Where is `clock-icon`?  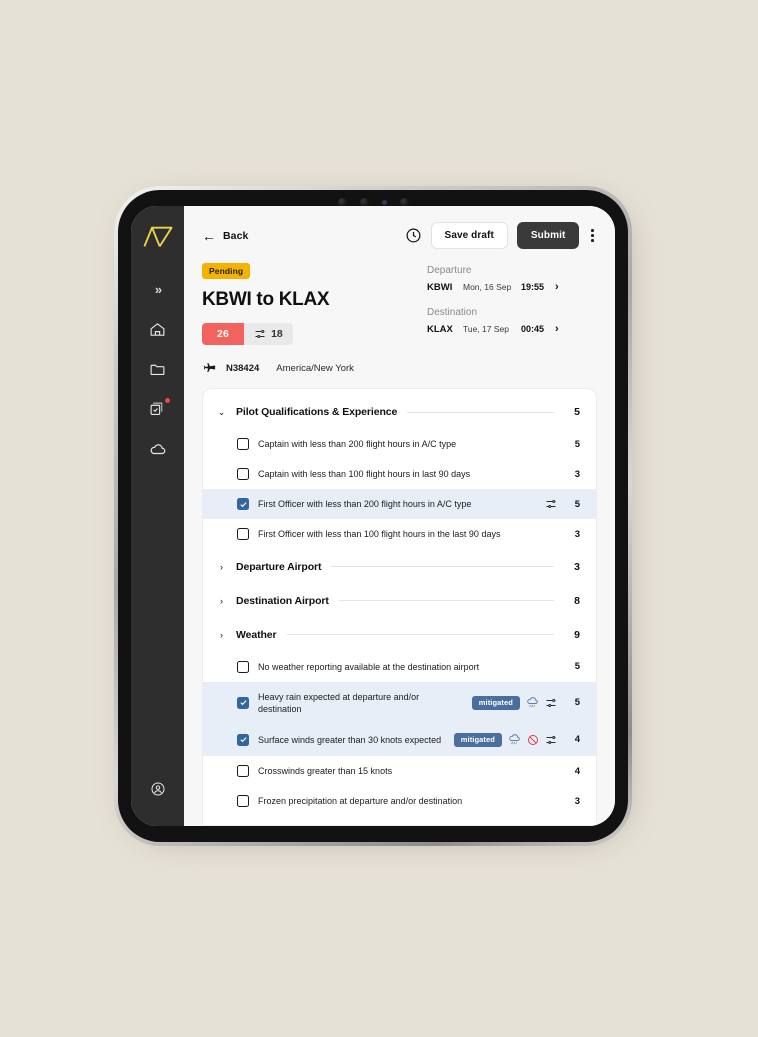 clock-icon is located at coordinates (413, 235).